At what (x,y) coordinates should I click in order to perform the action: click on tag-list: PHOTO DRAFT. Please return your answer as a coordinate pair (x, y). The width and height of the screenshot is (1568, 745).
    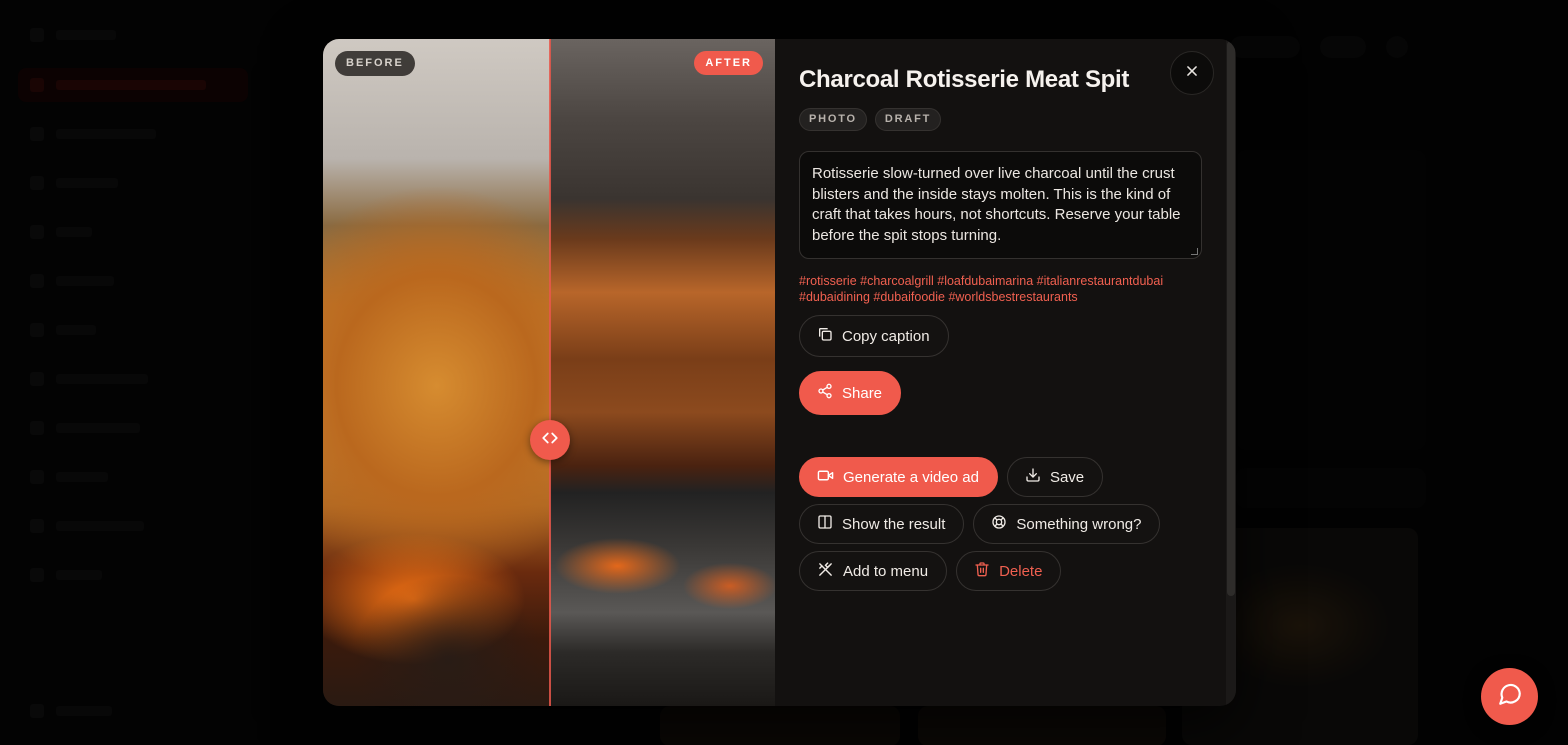
    Looking at the image, I should click on (1005, 119).